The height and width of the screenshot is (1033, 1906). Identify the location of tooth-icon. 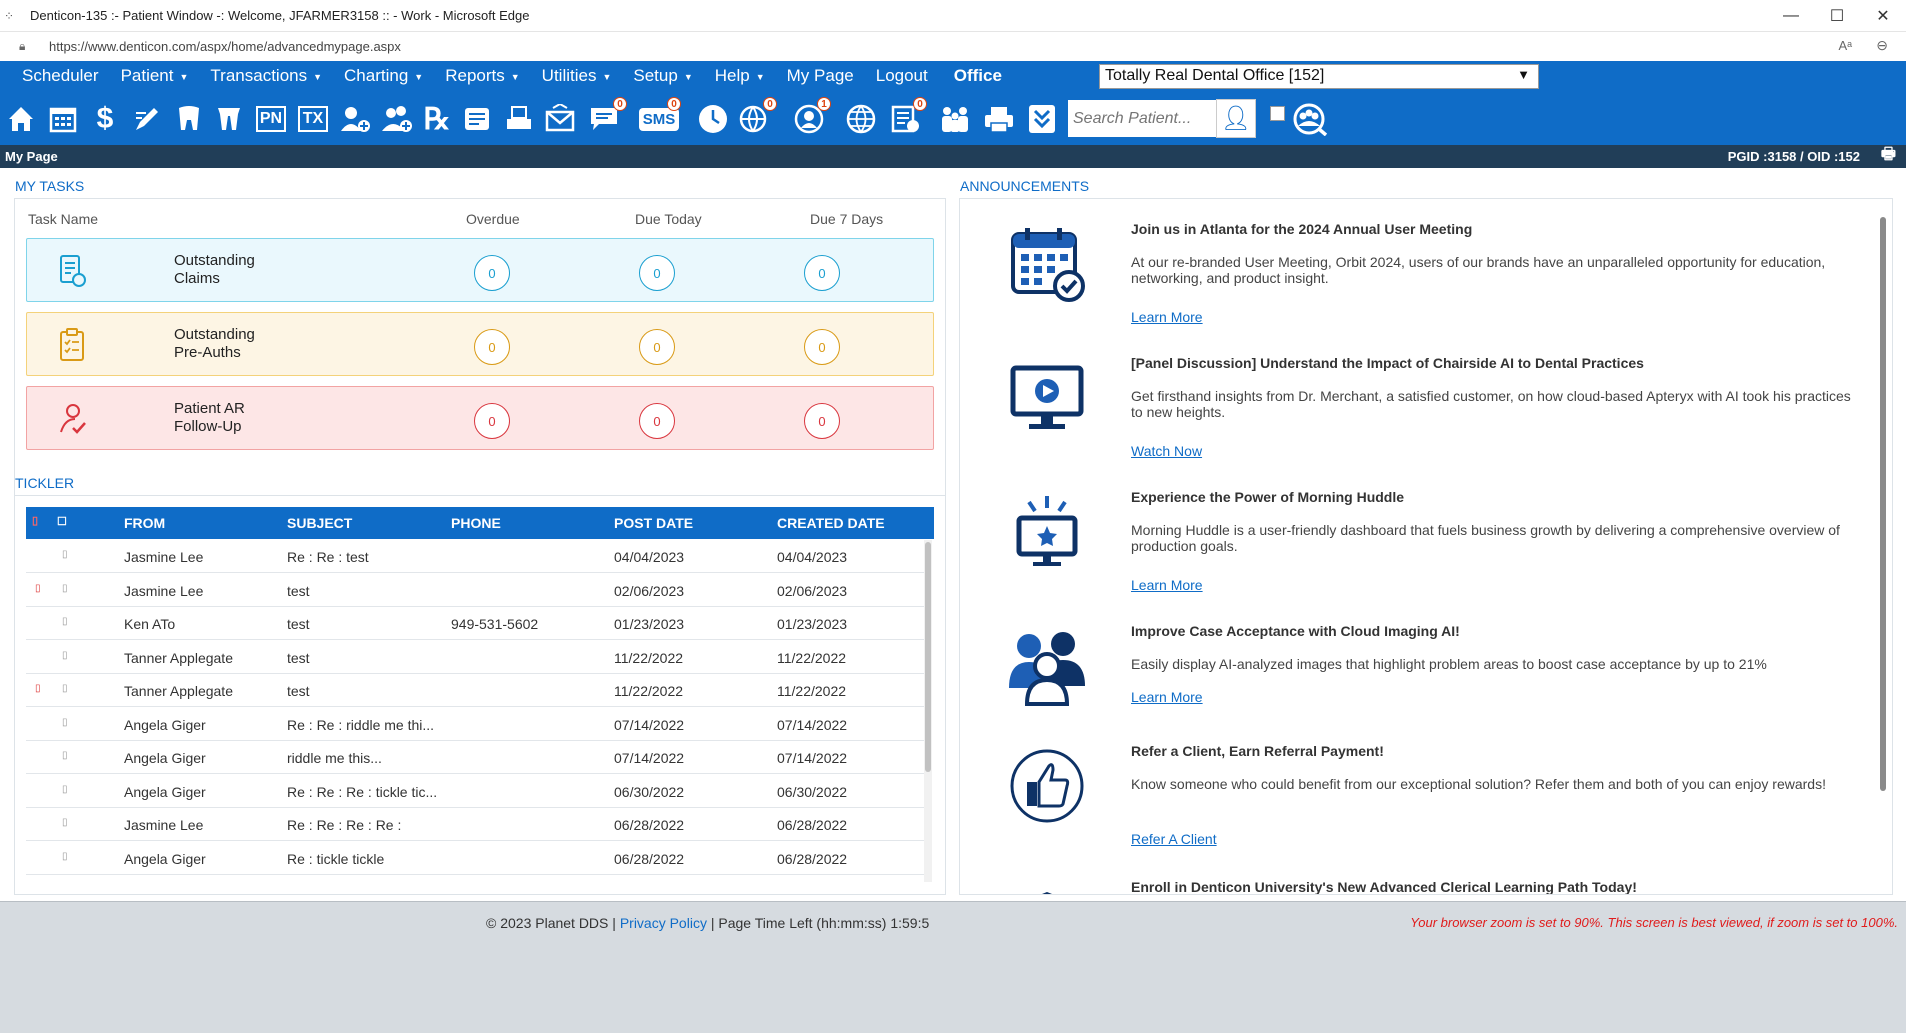
(189, 119).